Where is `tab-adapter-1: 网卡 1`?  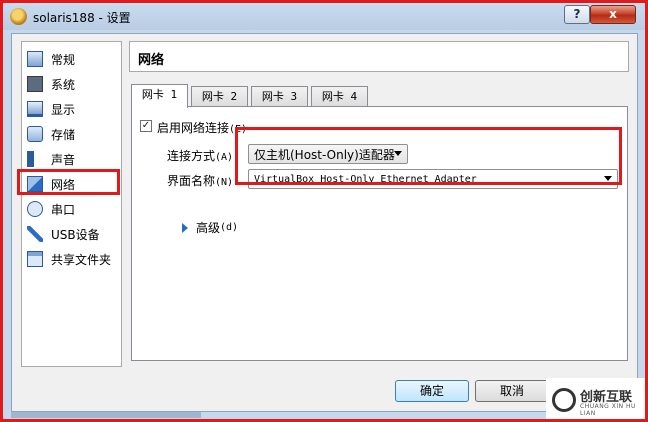 tab-adapter-1: 网卡 1 is located at coordinates (159, 96).